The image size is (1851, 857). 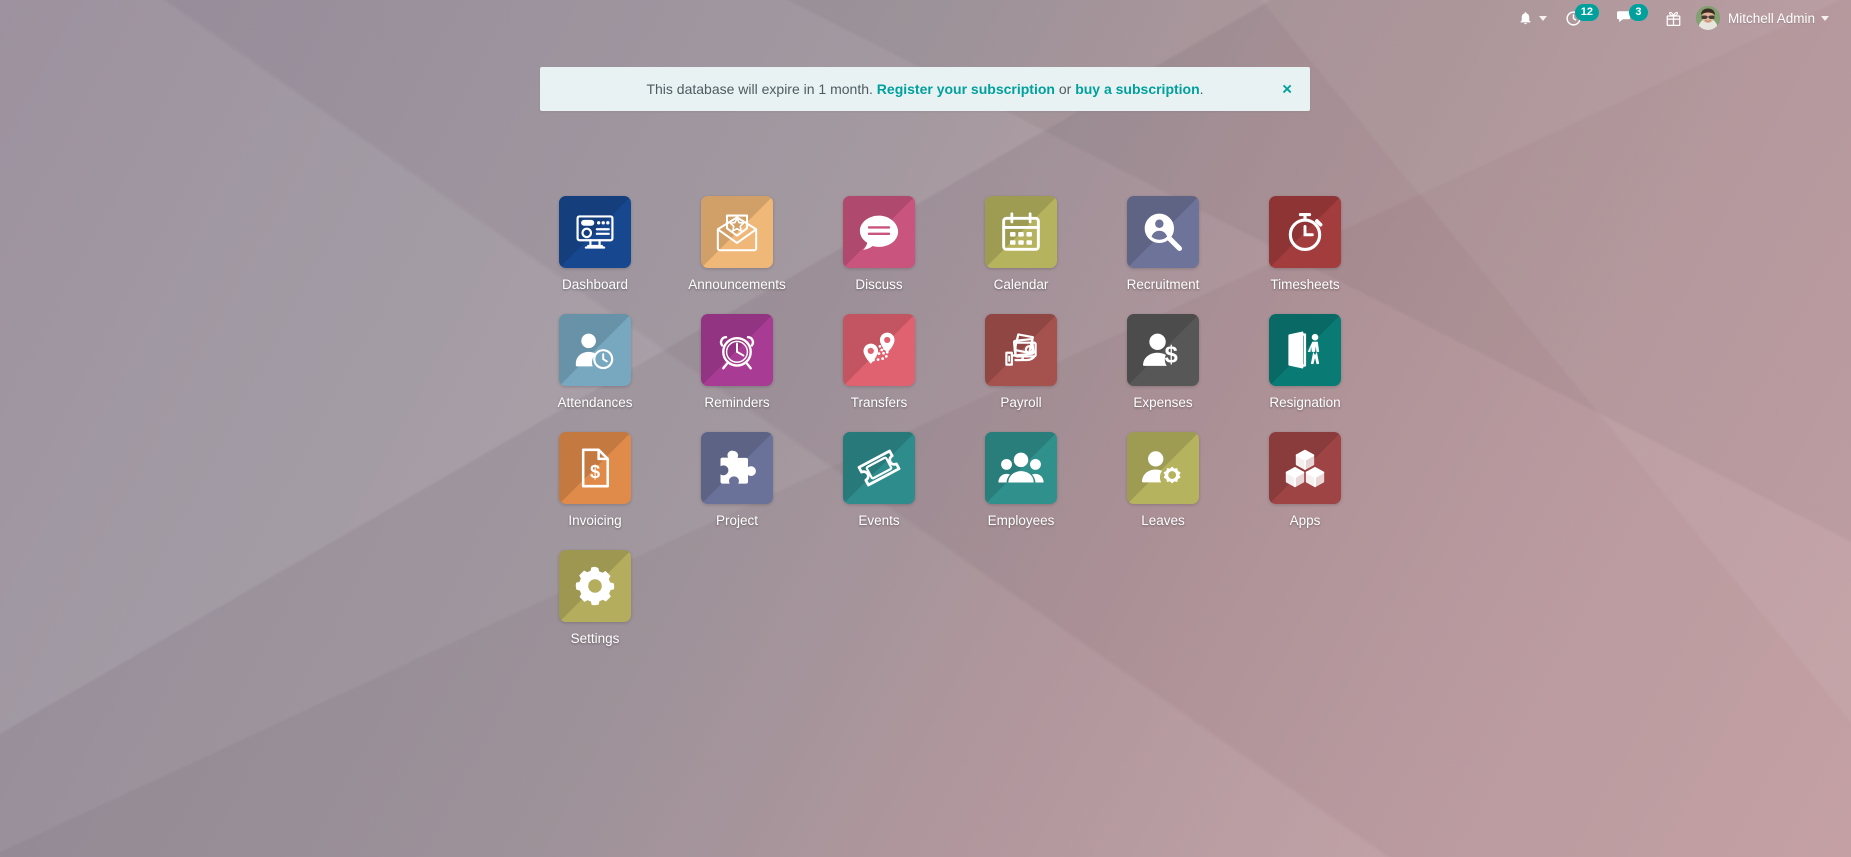 I want to click on gear-icon, so click(x=595, y=586).